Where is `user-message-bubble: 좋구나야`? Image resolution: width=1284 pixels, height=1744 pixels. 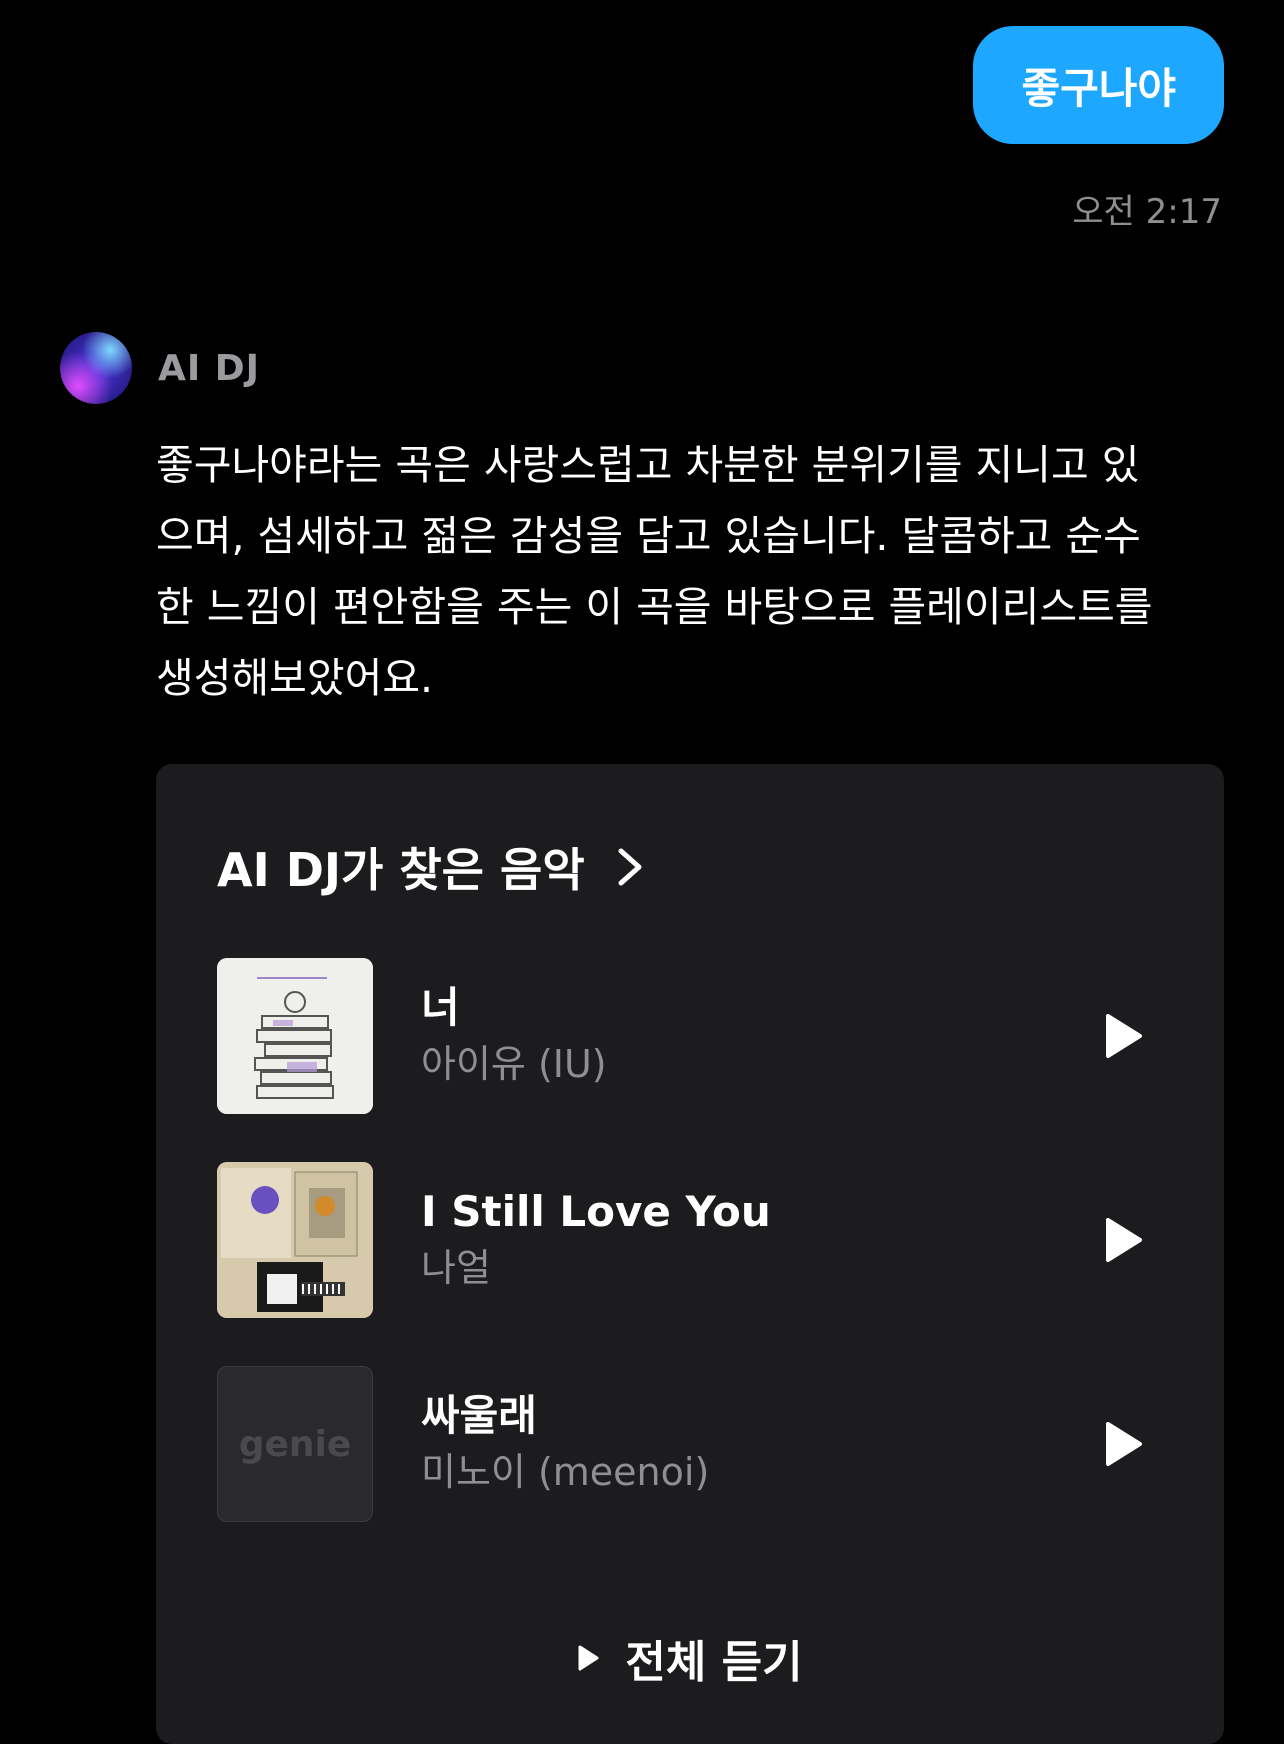 user-message-bubble: 좋구나야 is located at coordinates (1098, 85).